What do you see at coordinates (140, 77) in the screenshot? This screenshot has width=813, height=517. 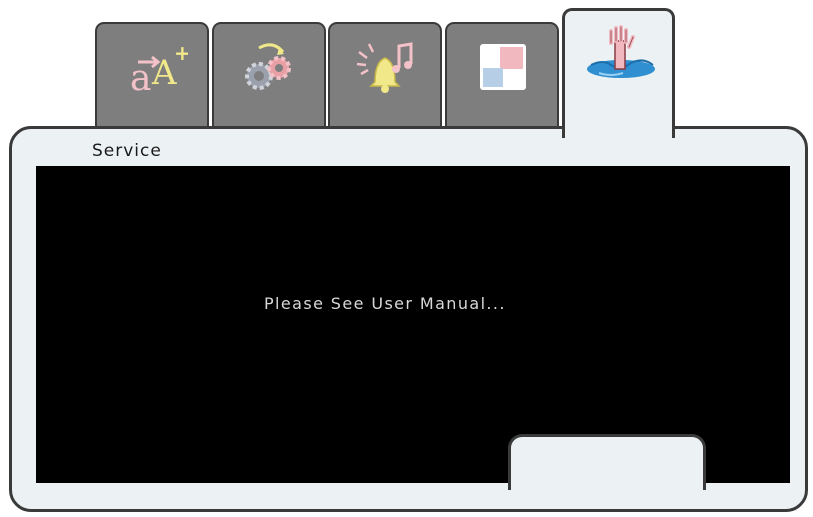 I see `svg-text: a` at bounding box center [140, 77].